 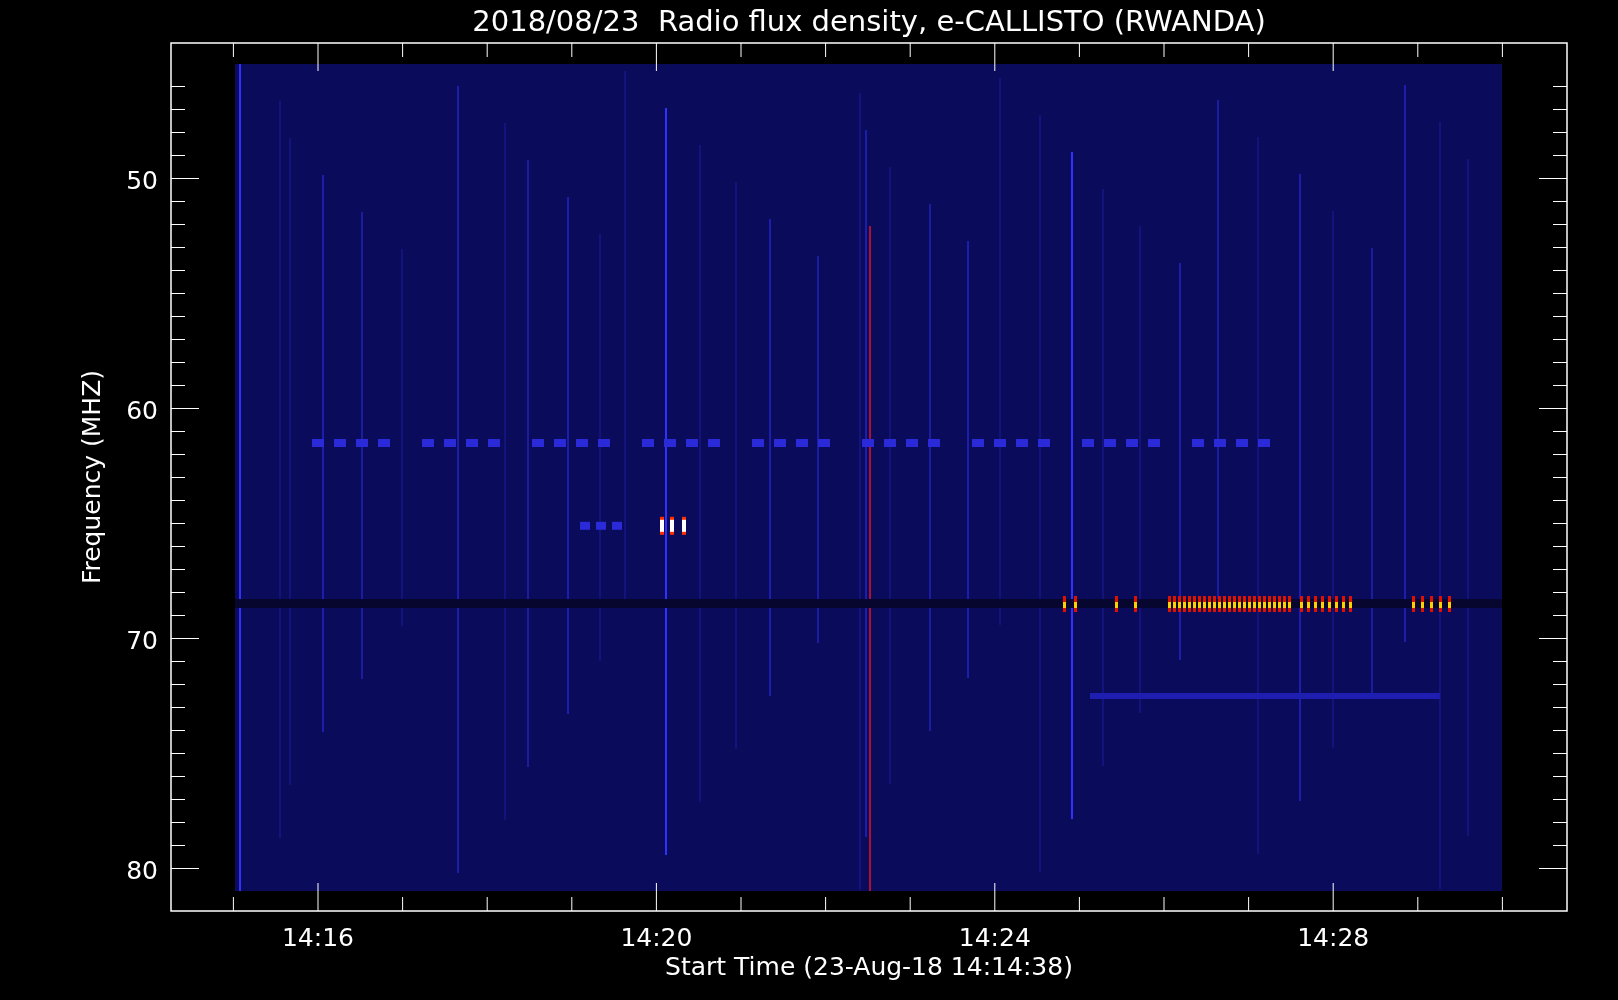 I want to click on y-tick-label: 80, so click(x=142, y=870).